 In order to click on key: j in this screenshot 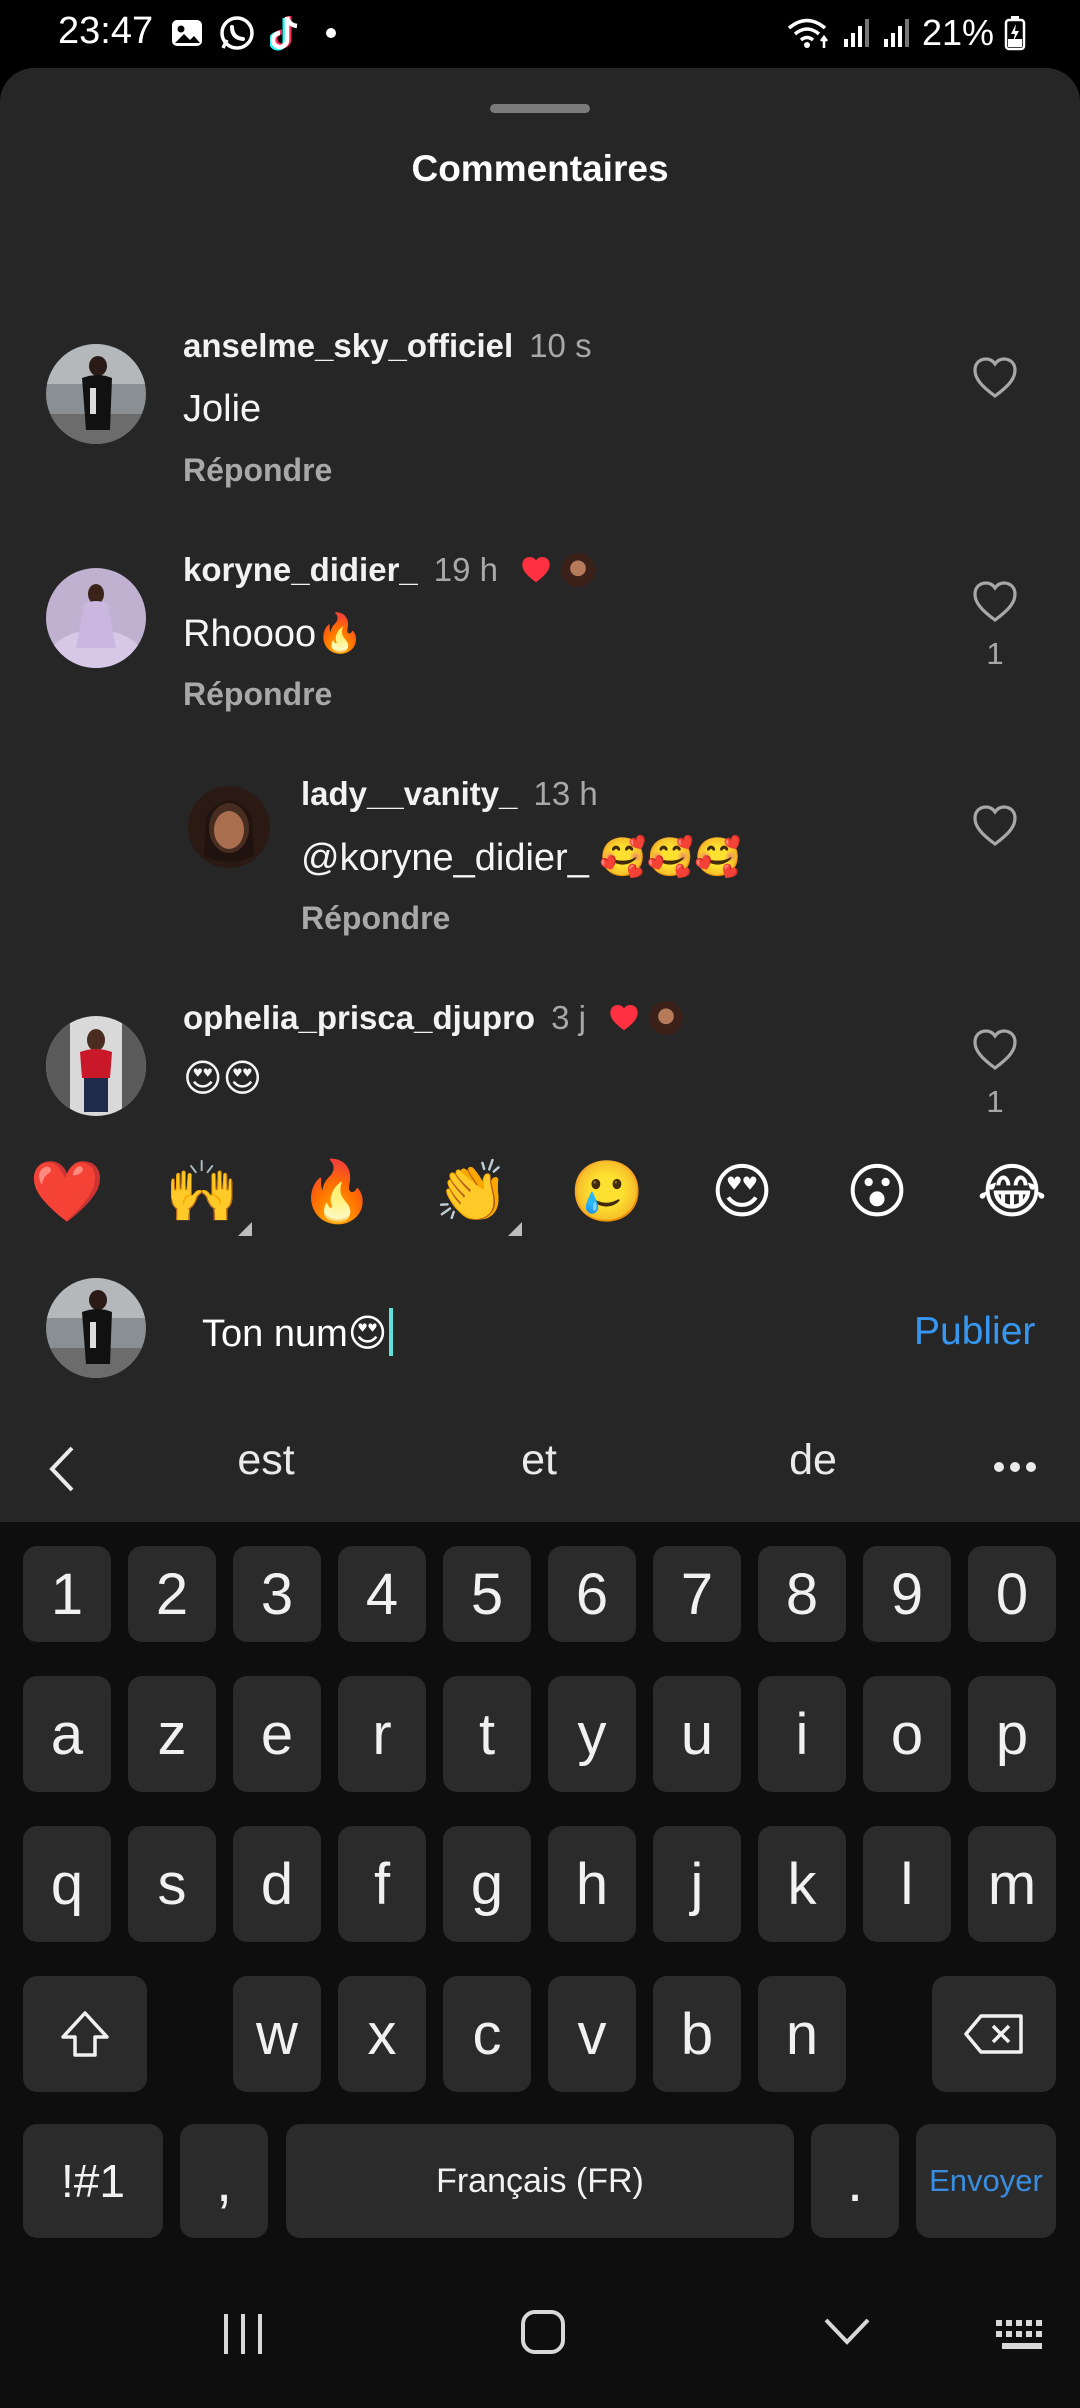, I will do `click(697, 1884)`.